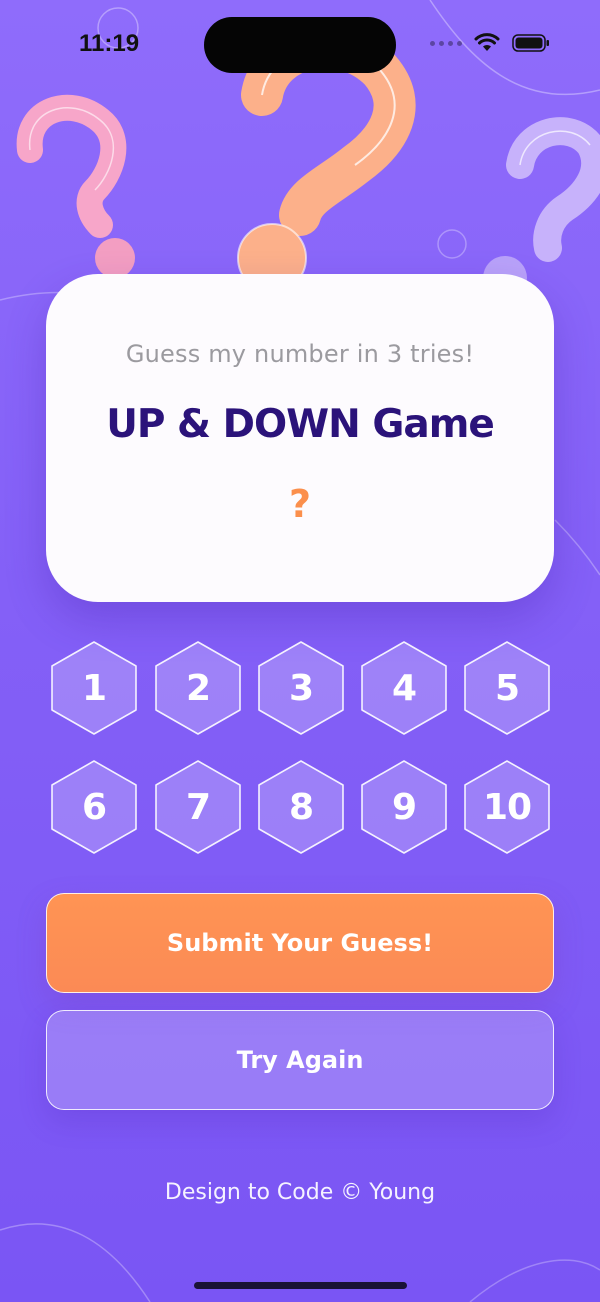  I want to click on number-label: 5, so click(507, 688).